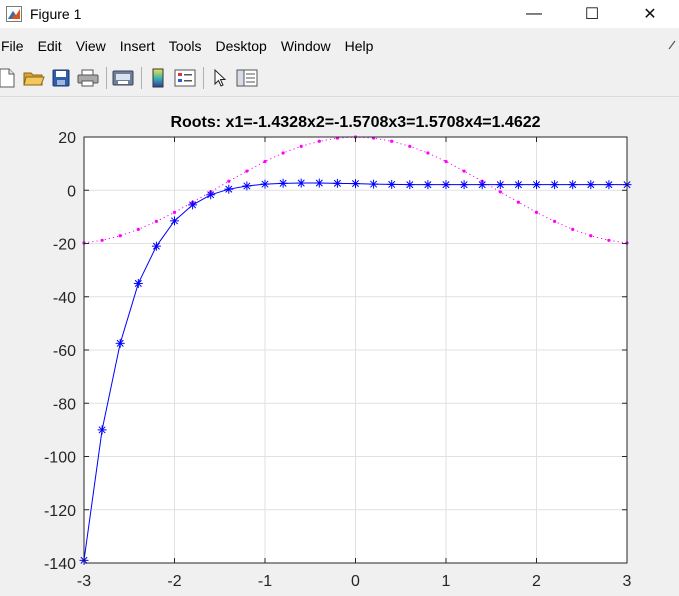  Describe the element at coordinates (174, 581) in the screenshot. I see `x-tick-label: -2` at that location.